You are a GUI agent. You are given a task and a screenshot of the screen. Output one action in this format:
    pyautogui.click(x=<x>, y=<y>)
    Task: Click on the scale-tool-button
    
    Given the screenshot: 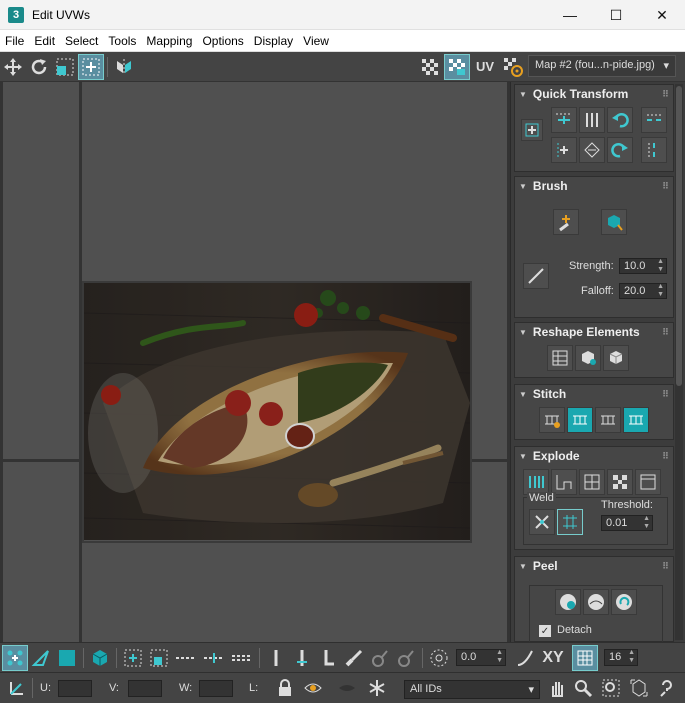 What is the action you would take?
    pyautogui.click(x=65, y=67)
    